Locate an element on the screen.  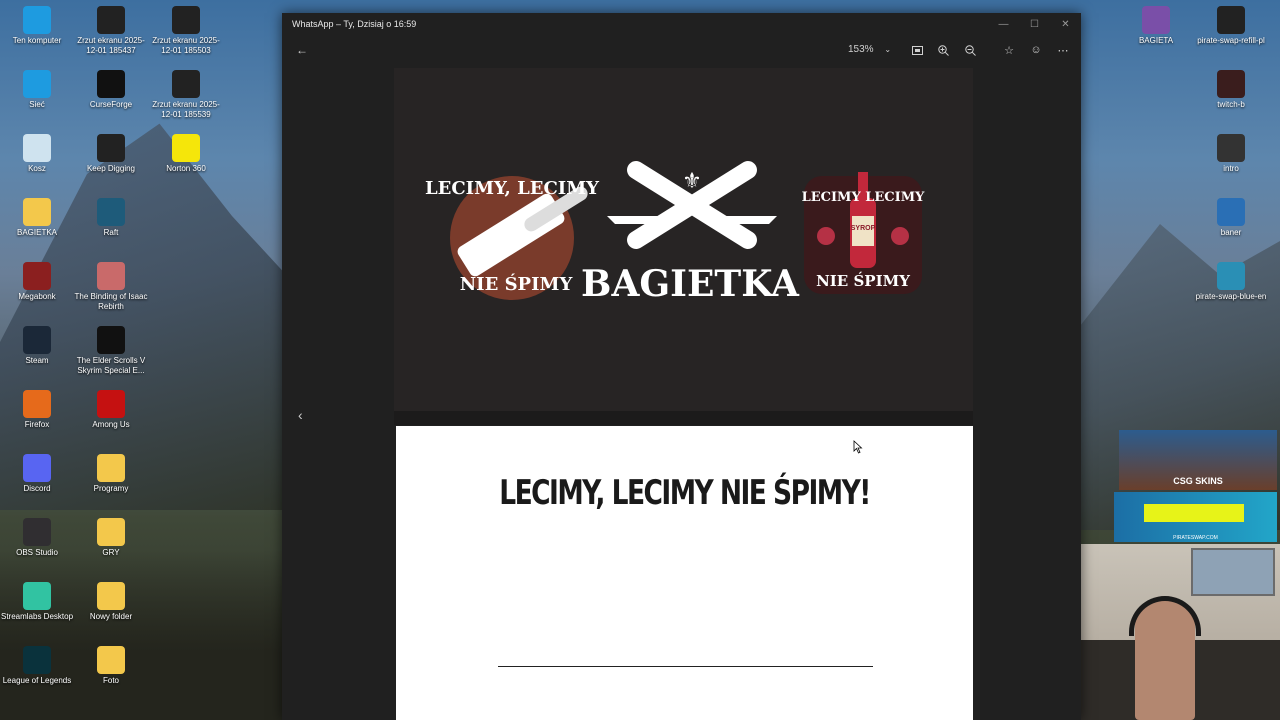
desktop-shortcut: Ten komputer is located at coordinates (37, 26).